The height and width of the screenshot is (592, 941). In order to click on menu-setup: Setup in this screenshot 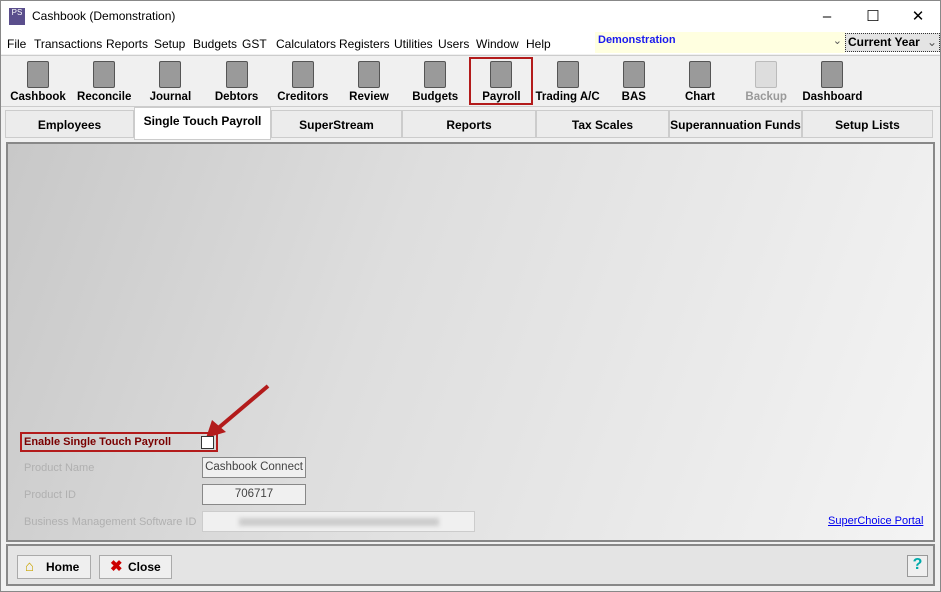, I will do `click(169, 44)`.